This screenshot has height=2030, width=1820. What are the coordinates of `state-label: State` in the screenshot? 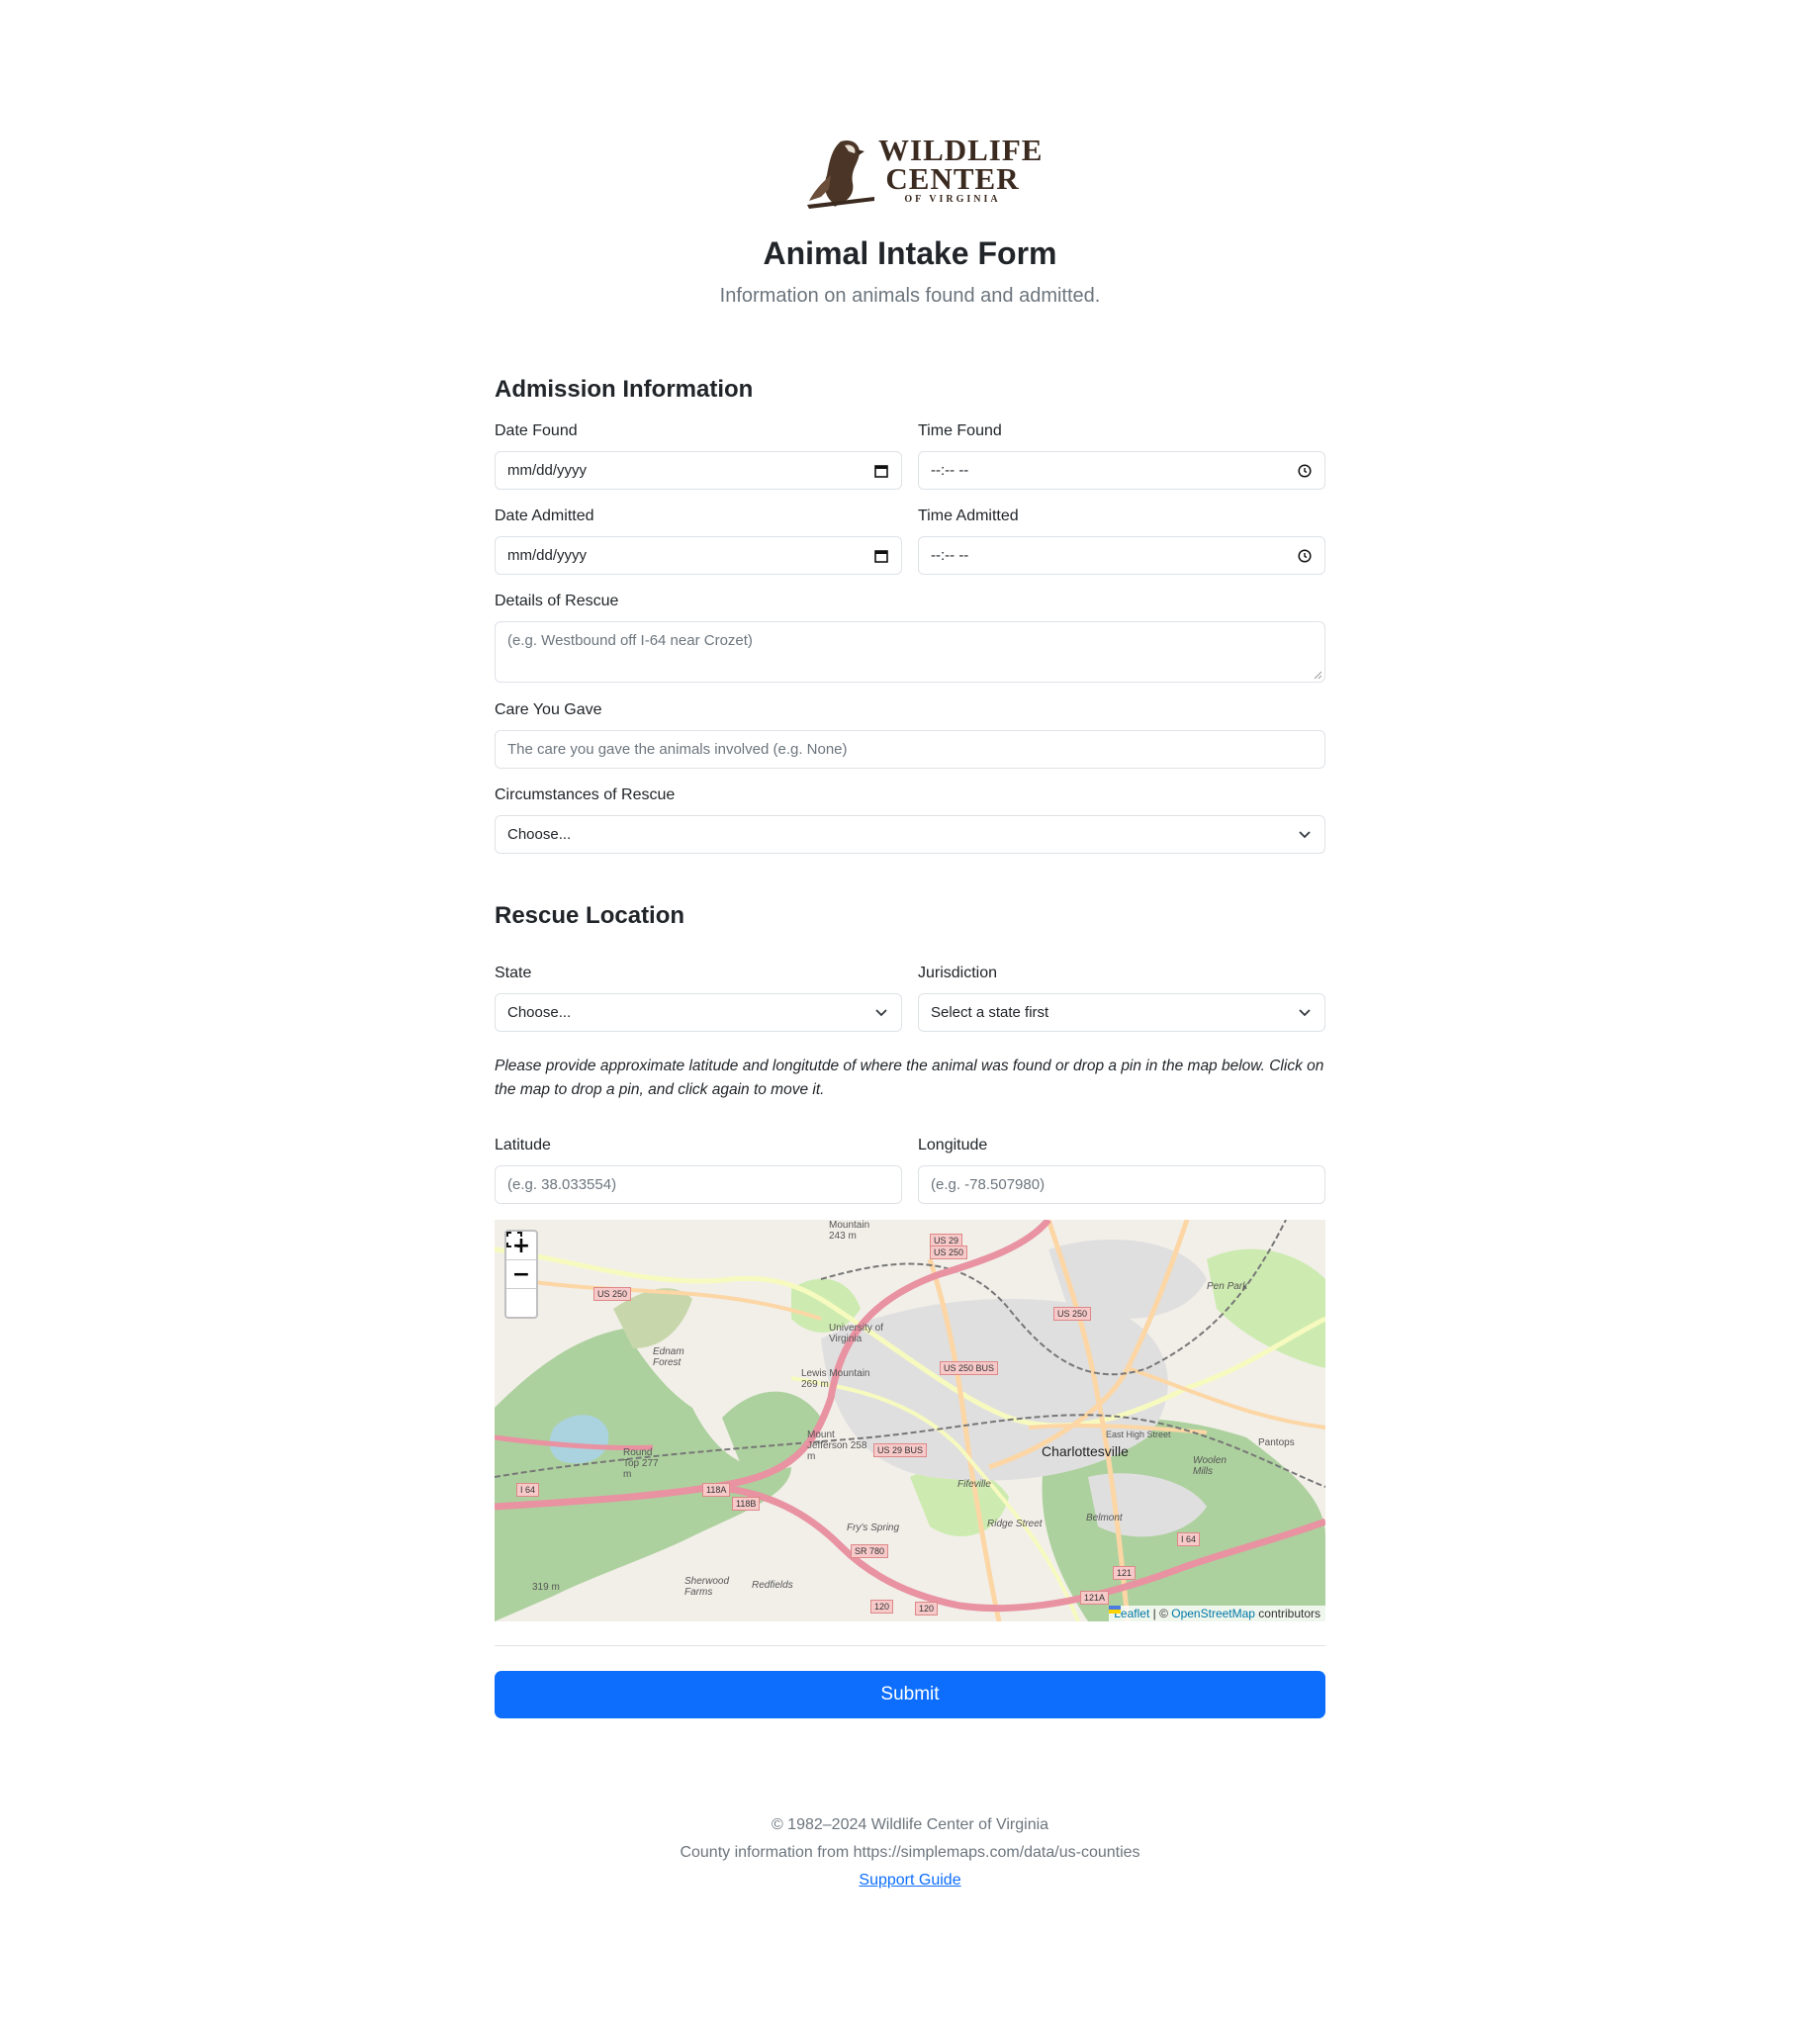 It's located at (513, 973).